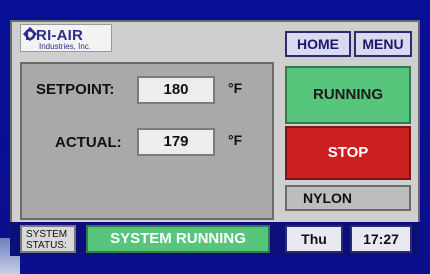 The height and width of the screenshot is (274, 430). I want to click on setpoint-unit: °F, so click(235, 88).